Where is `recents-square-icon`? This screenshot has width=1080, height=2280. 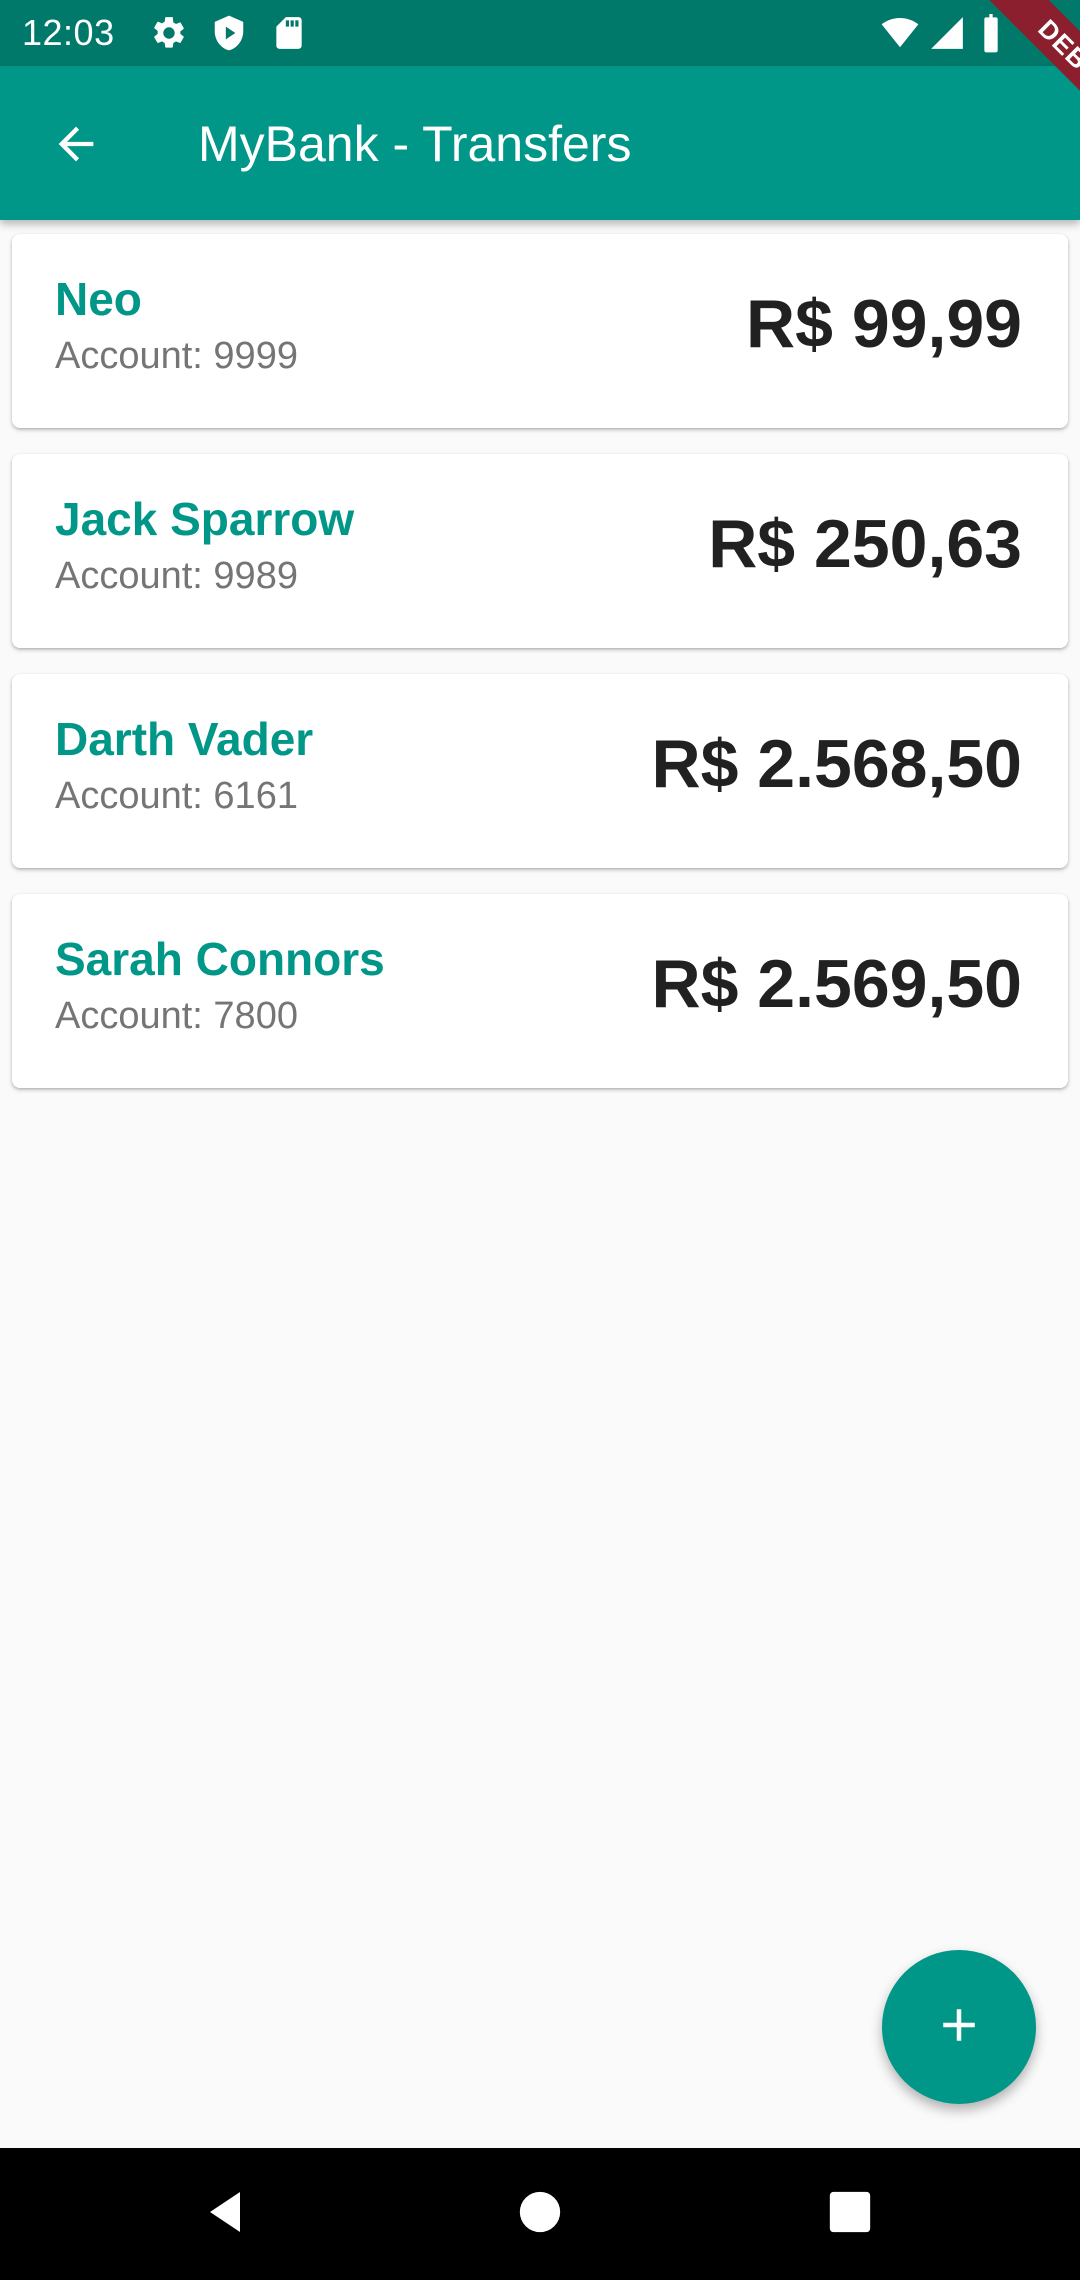
recents-square-icon is located at coordinates (850, 2214).